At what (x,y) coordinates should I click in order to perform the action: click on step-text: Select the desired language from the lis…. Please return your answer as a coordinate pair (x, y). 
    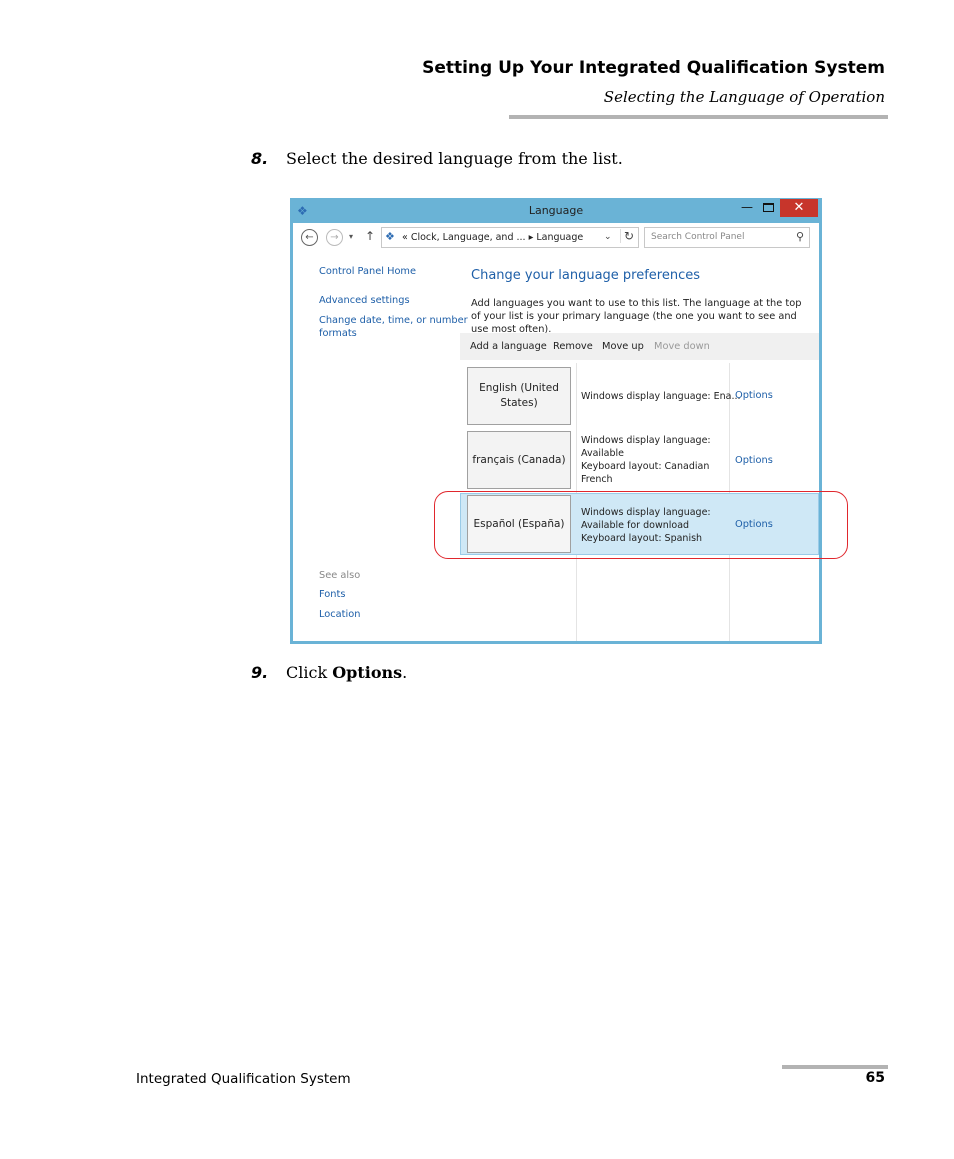
    Looking at the image, I should click on (454, 158).